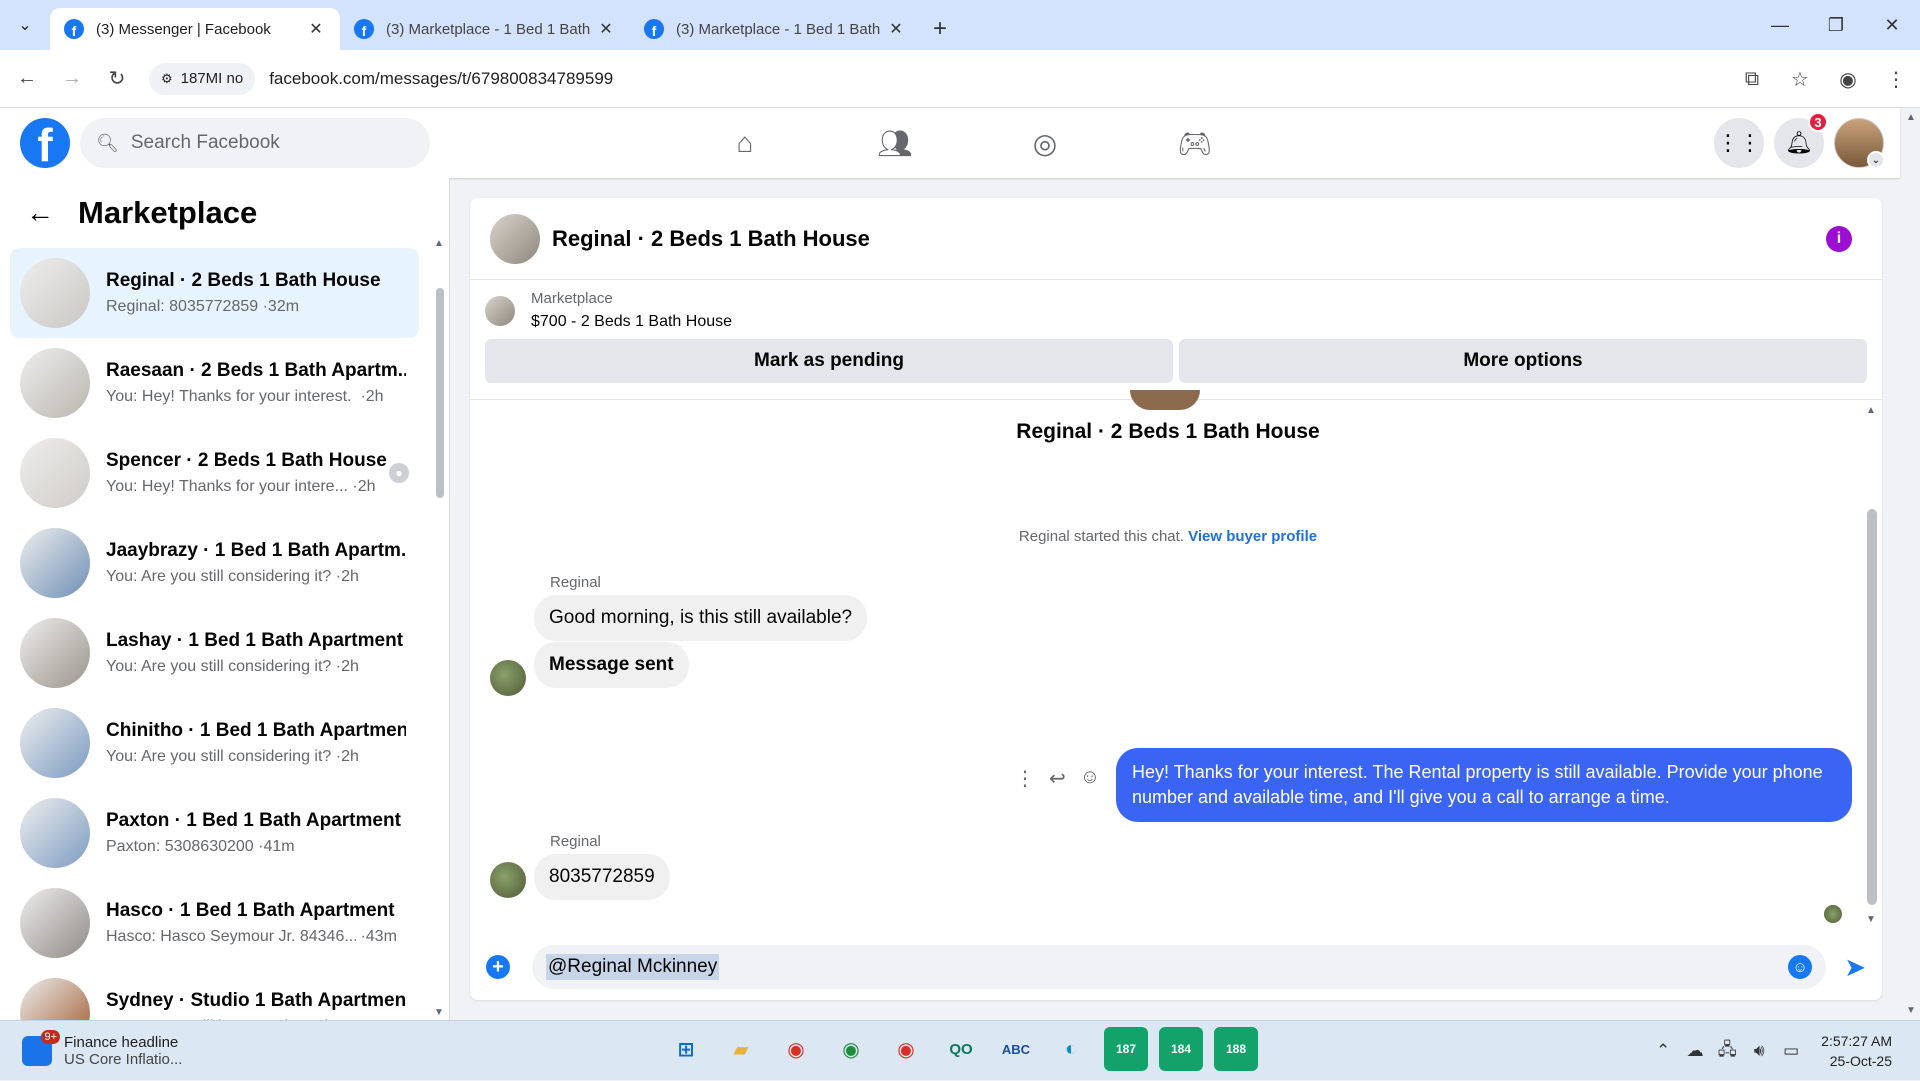 This screenshot has height=1081, width=1920. Describe the element at coordinates (1839, 239) in the screenshot. I see `info-icon: i` at that location.